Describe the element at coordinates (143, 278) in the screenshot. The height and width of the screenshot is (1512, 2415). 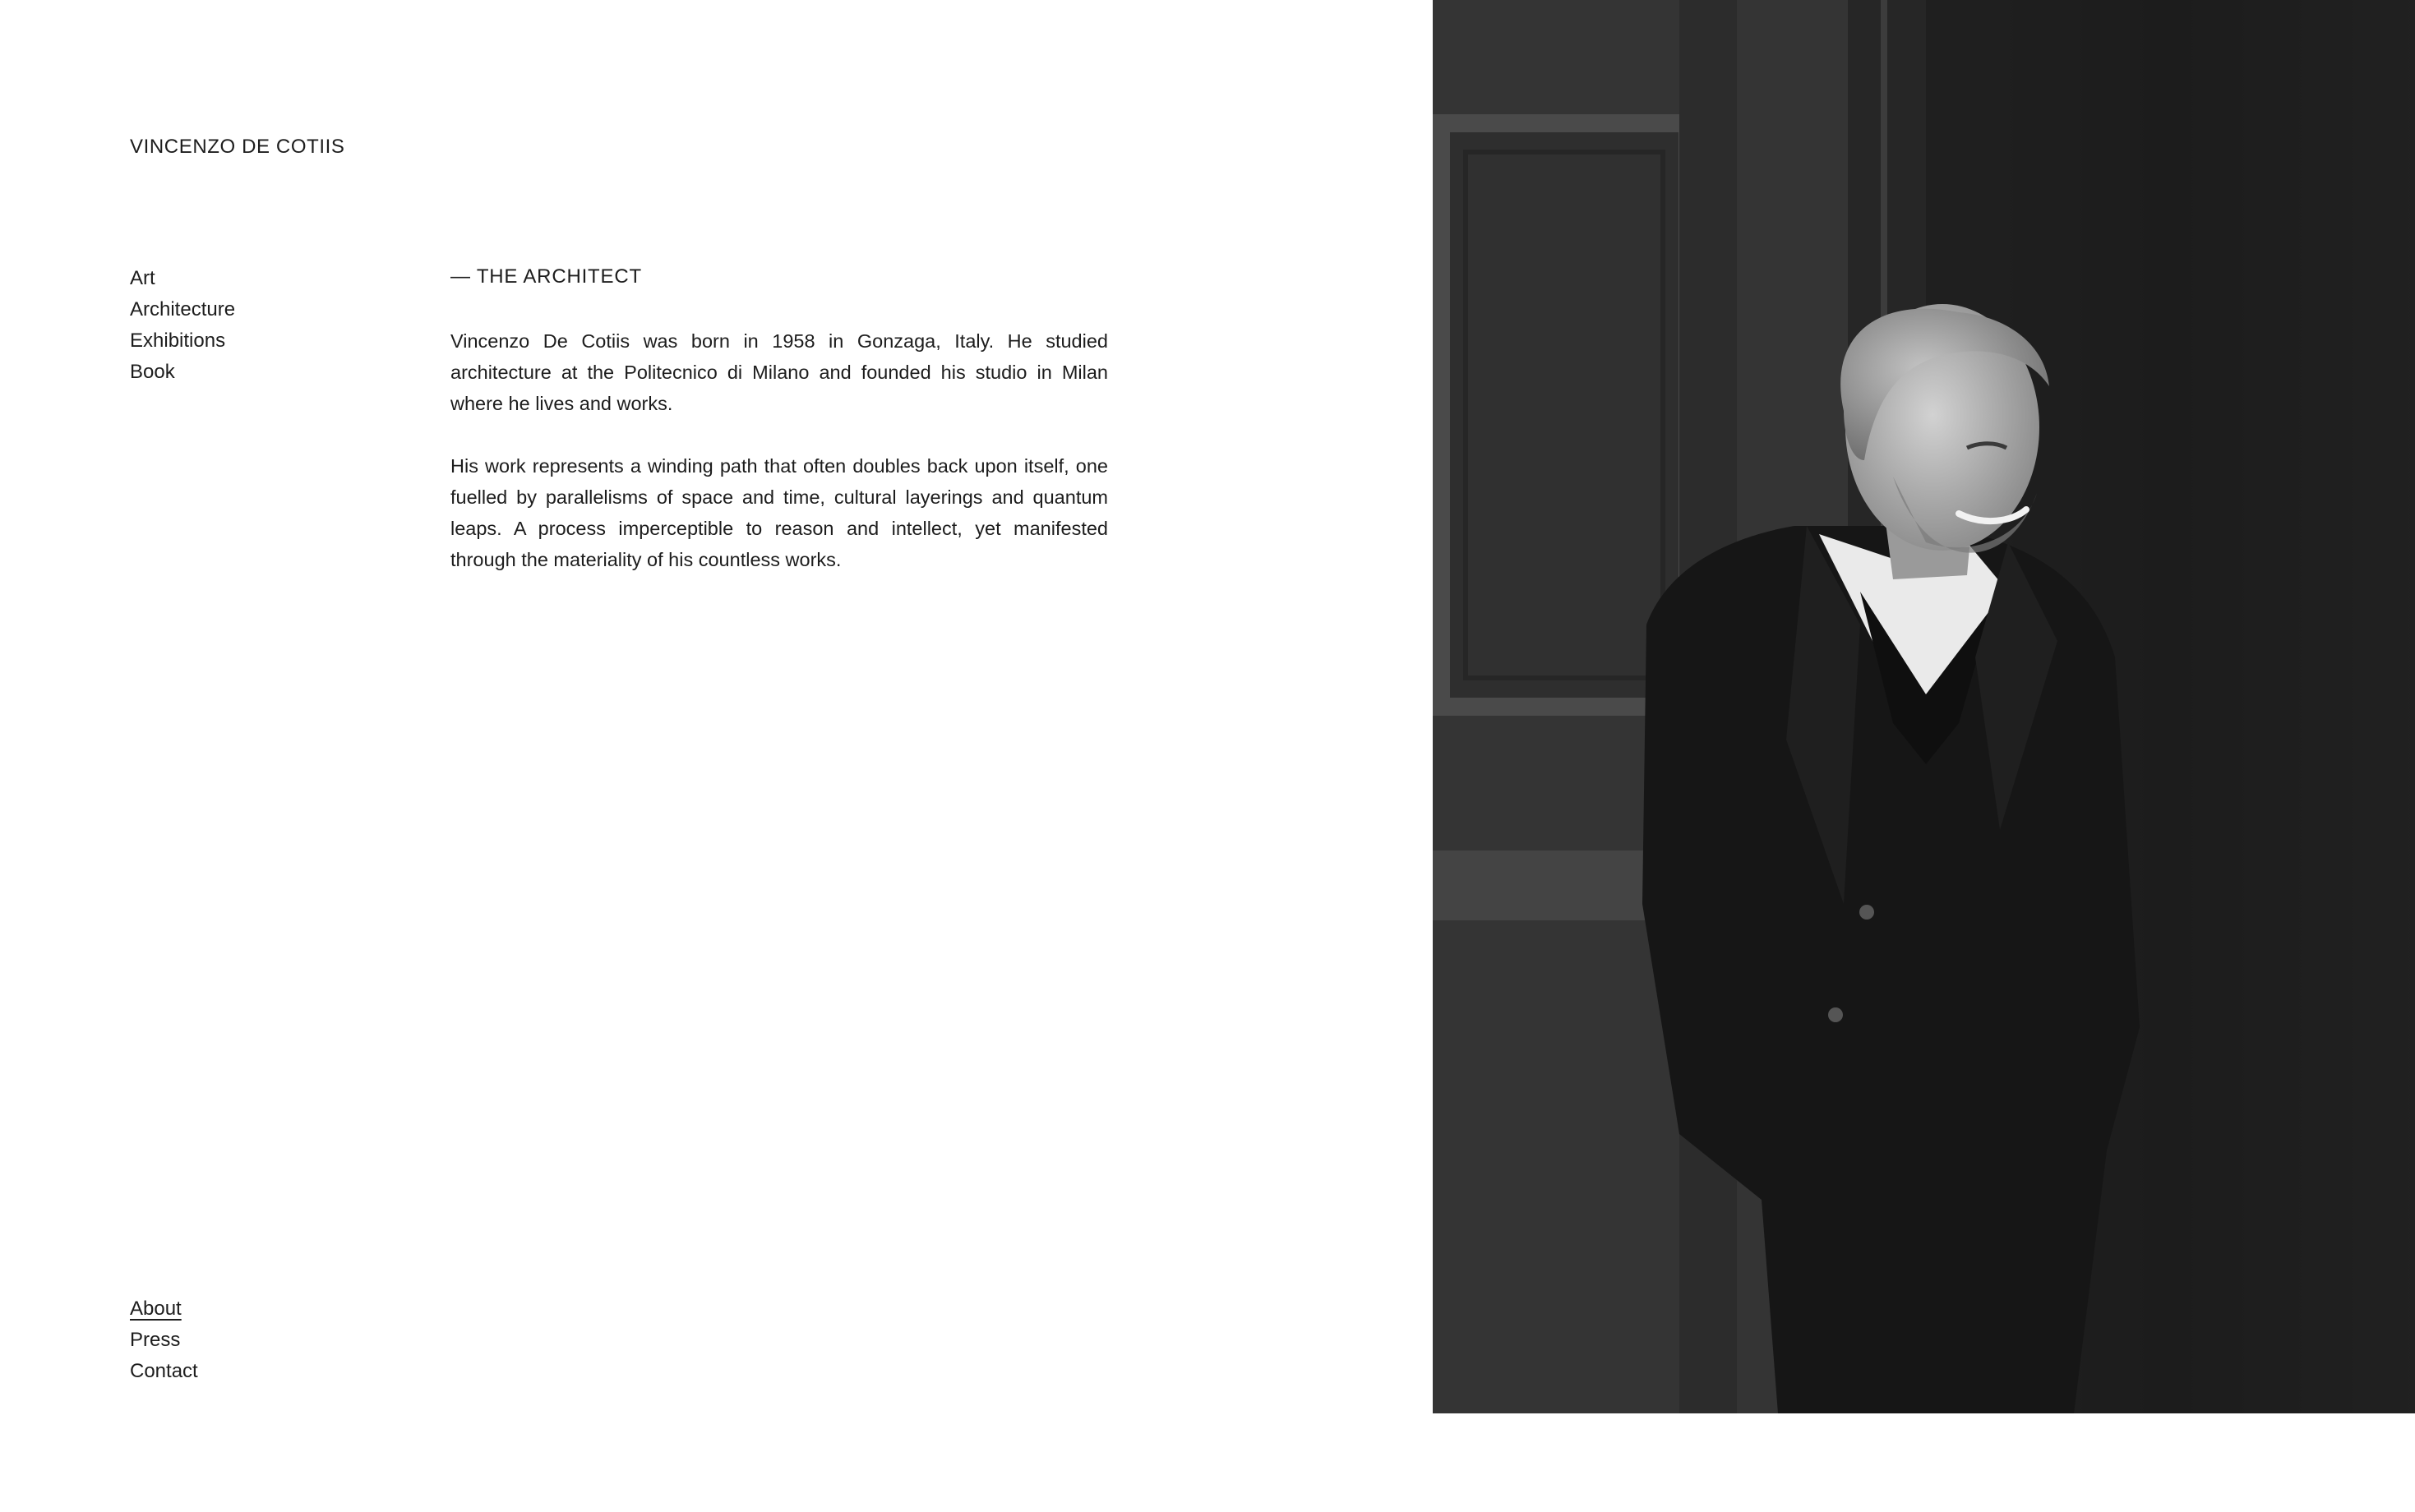
I see `nav-link-art: Art` at that location.